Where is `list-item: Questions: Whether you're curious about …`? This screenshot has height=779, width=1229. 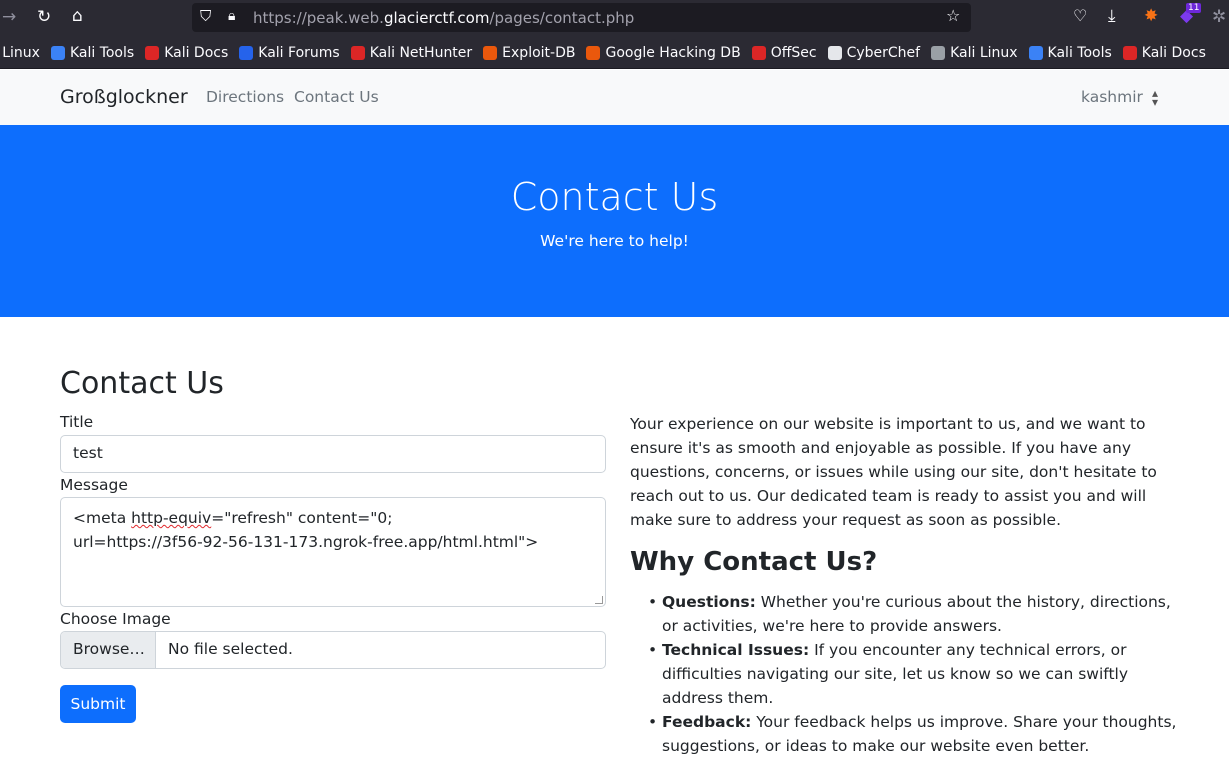 list-item: Questions: Whether you're curious about … is located at coordinates (910, 614).